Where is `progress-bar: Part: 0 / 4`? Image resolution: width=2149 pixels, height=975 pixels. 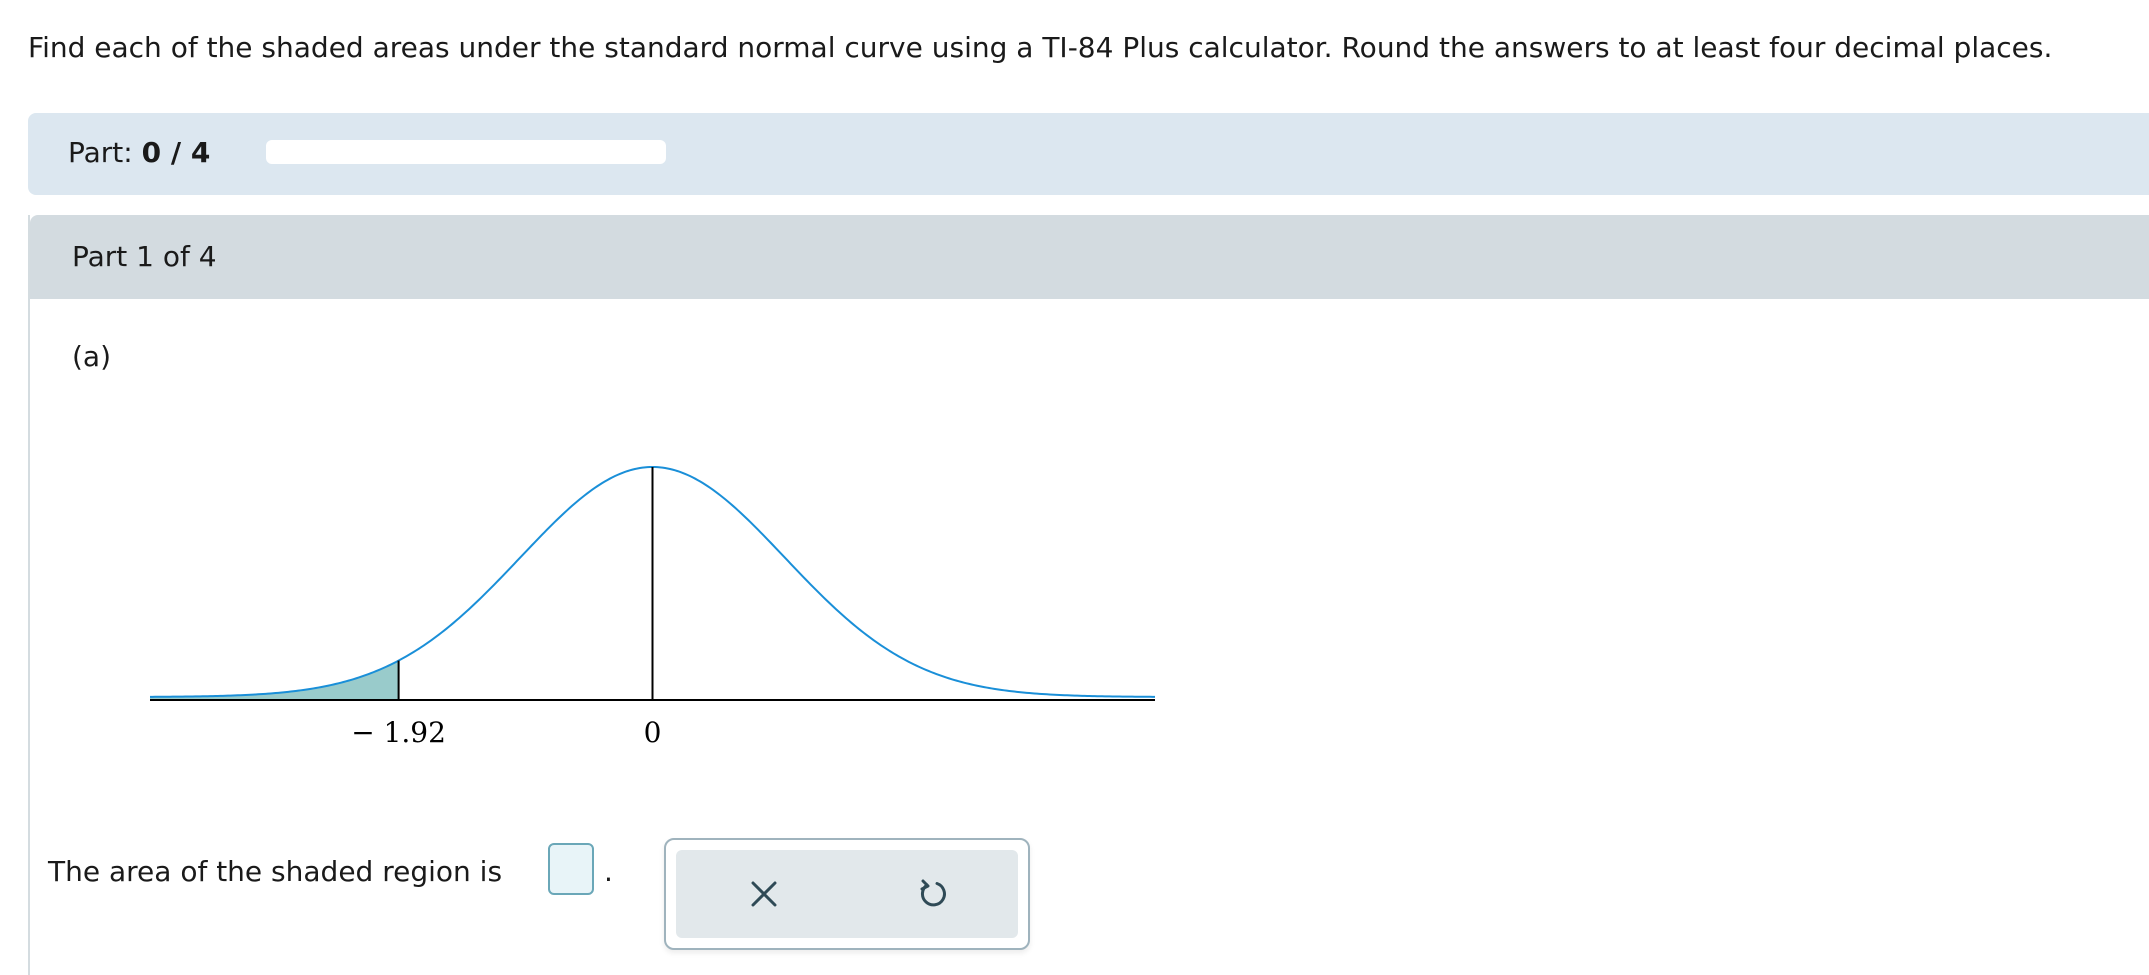 progress-bar: Part: 0 / 4 is located at coordinates (1088, 154).